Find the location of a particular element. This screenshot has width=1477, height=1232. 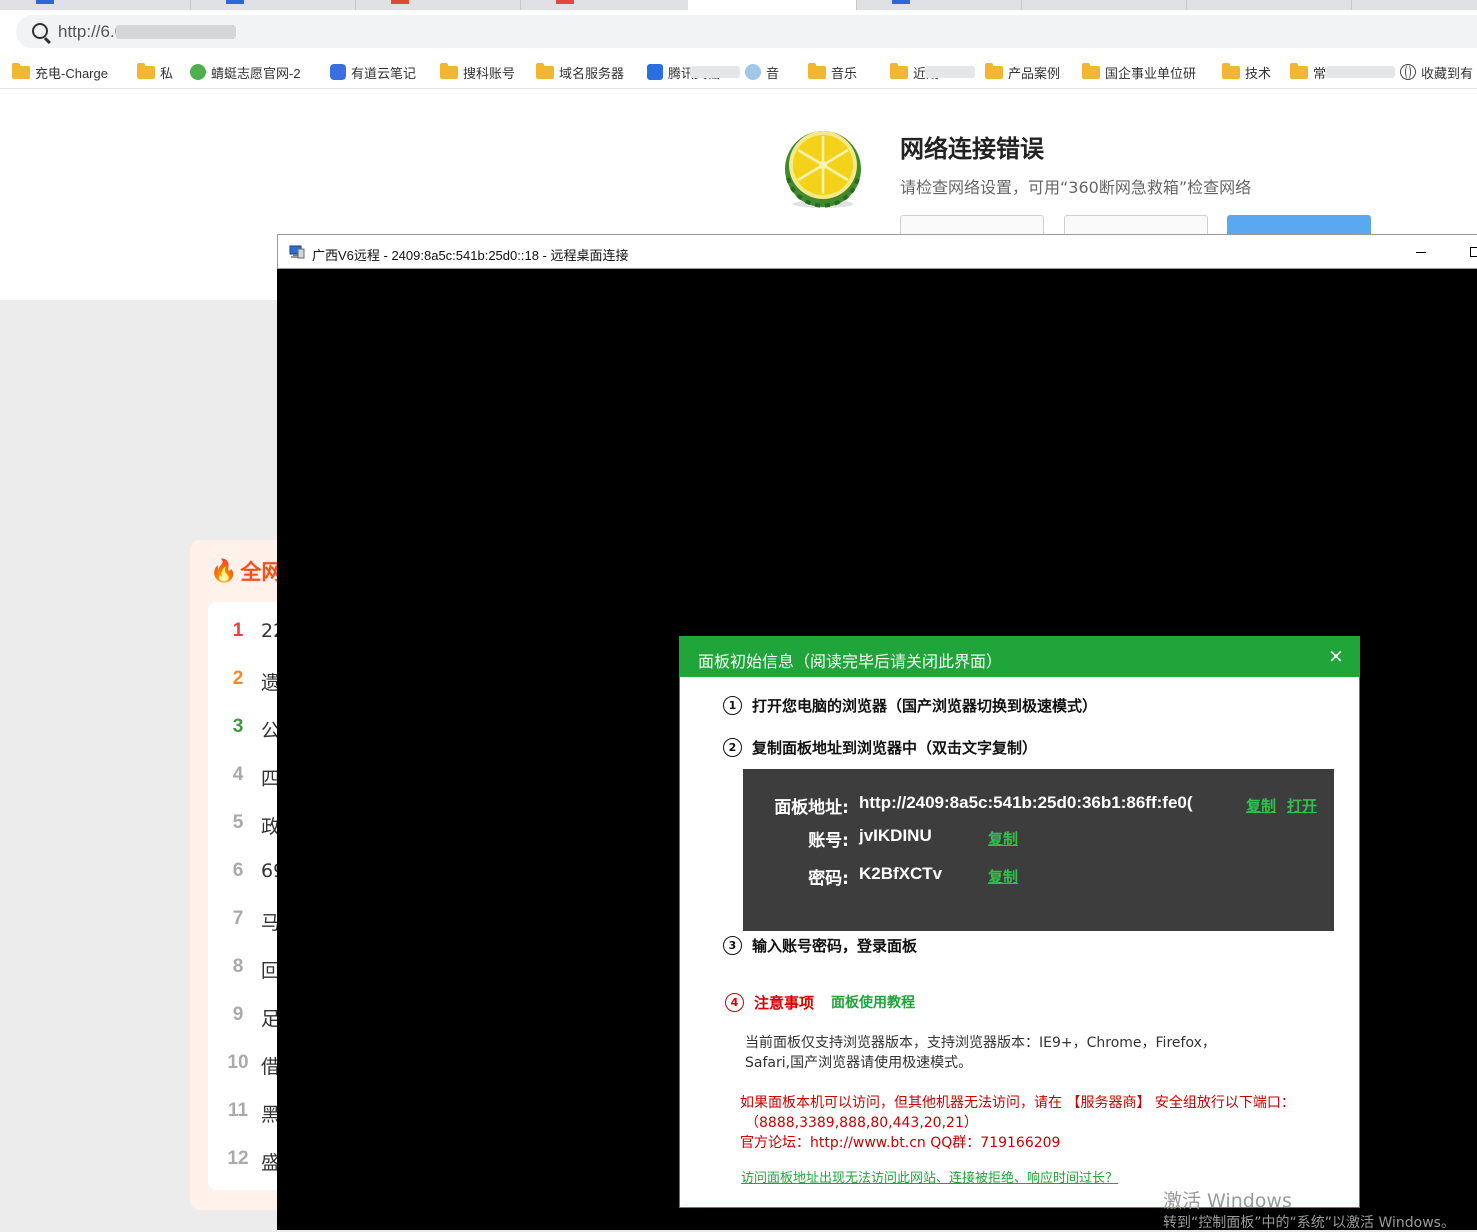

hot-rank: 2 is located at coordinates (238, 678).